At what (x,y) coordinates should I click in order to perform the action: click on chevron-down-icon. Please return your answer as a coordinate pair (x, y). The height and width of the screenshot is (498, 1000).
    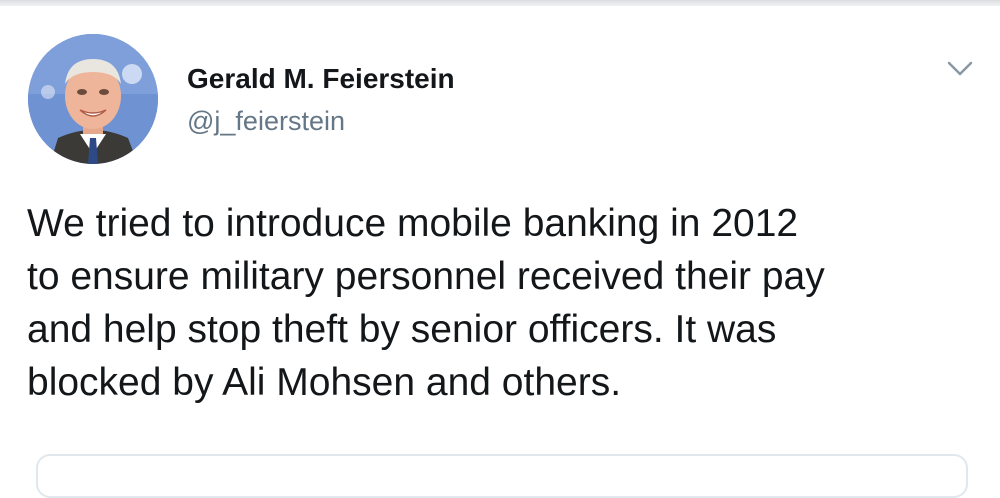
    Looking at the image, I should click on (960, 68).